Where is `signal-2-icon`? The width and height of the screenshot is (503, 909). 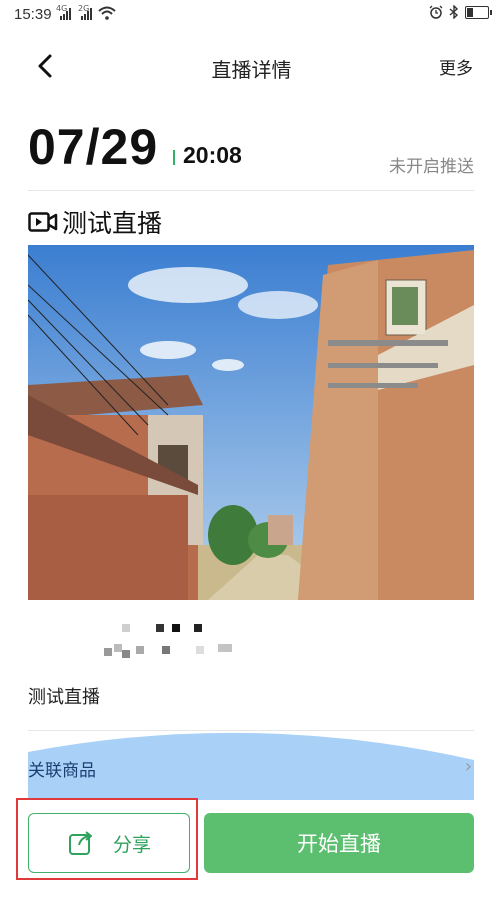 signal-2-icon is located at coordinates (88, 14).